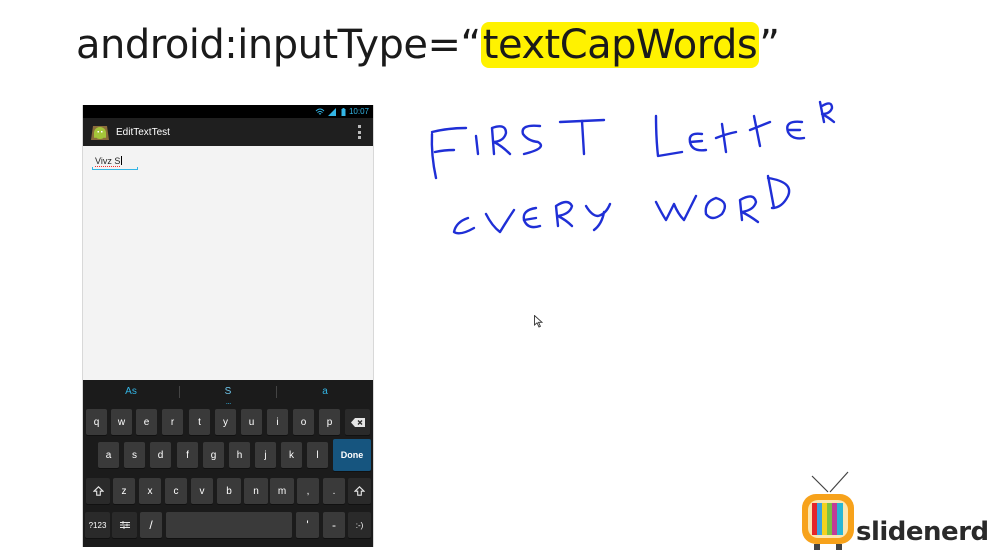 This screenshot has width=1000, height=557. What do you see at coordinates (228, 132) in the screenshot?
I see `action-bar: EditTextTest` at bounding box center [228, 132].